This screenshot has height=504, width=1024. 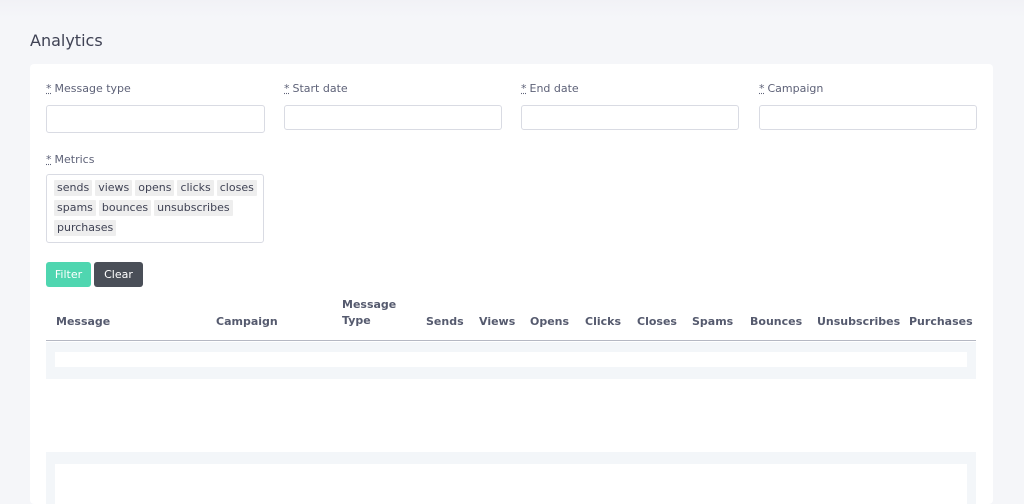 I want to click on page-title: Analytics, so click(x=66, y=40).